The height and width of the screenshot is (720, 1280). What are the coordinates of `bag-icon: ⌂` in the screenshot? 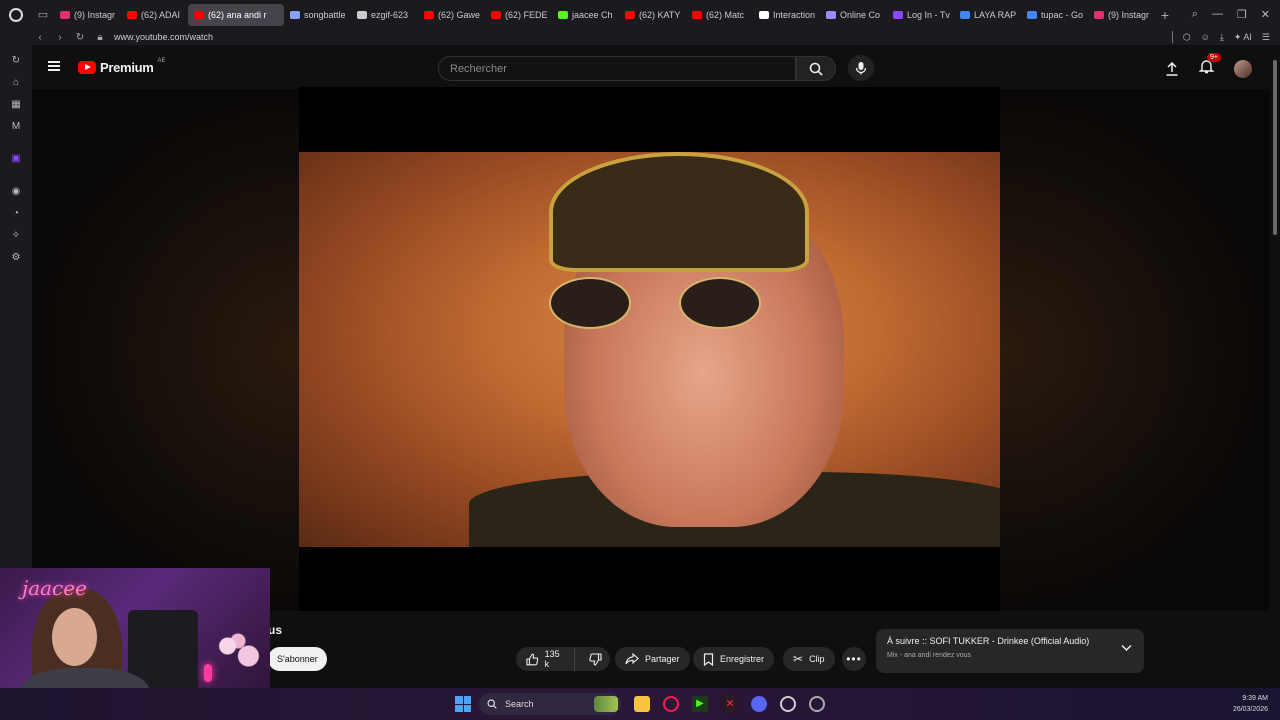 It's located at (16, 83).